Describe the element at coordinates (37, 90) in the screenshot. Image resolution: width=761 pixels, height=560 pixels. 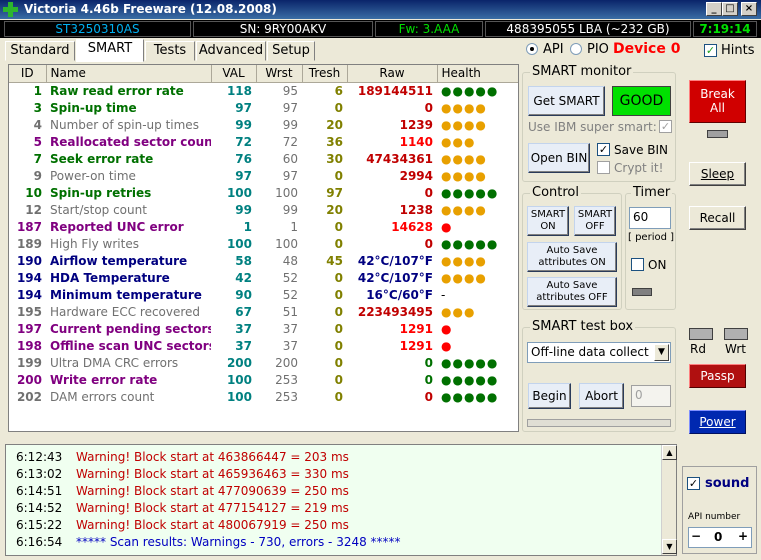
I see `cell-id: 1` at that location.